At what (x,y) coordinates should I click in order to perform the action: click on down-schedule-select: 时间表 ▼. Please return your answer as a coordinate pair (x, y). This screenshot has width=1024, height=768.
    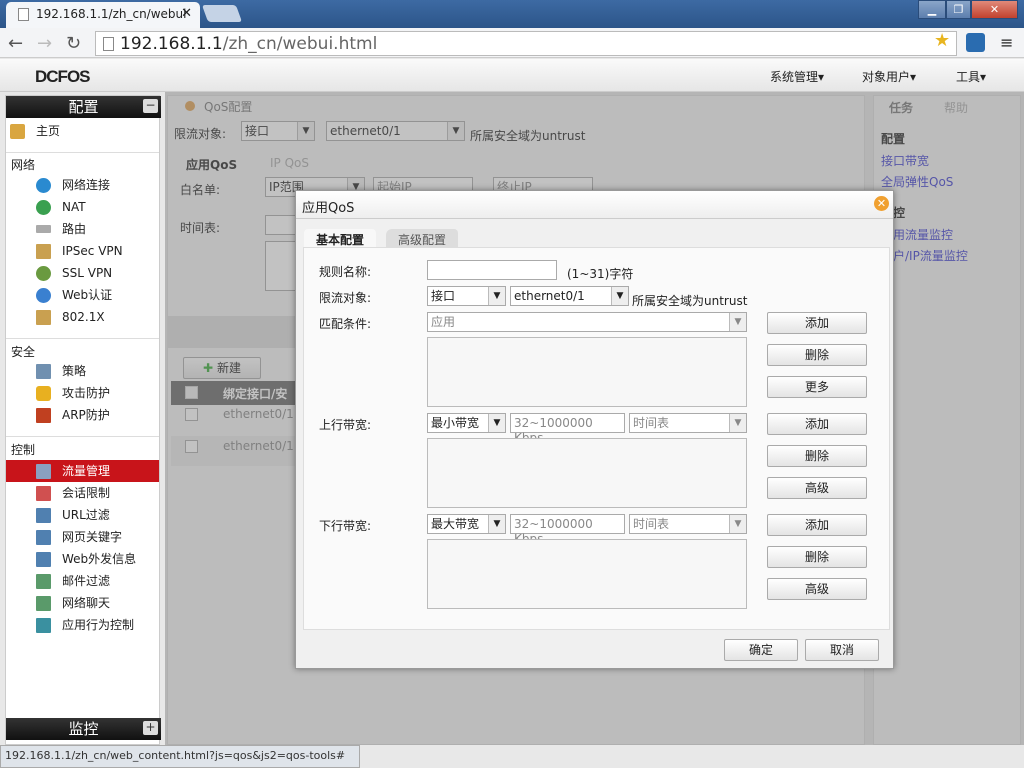
    Looking at the image, I should click on (688, 524).